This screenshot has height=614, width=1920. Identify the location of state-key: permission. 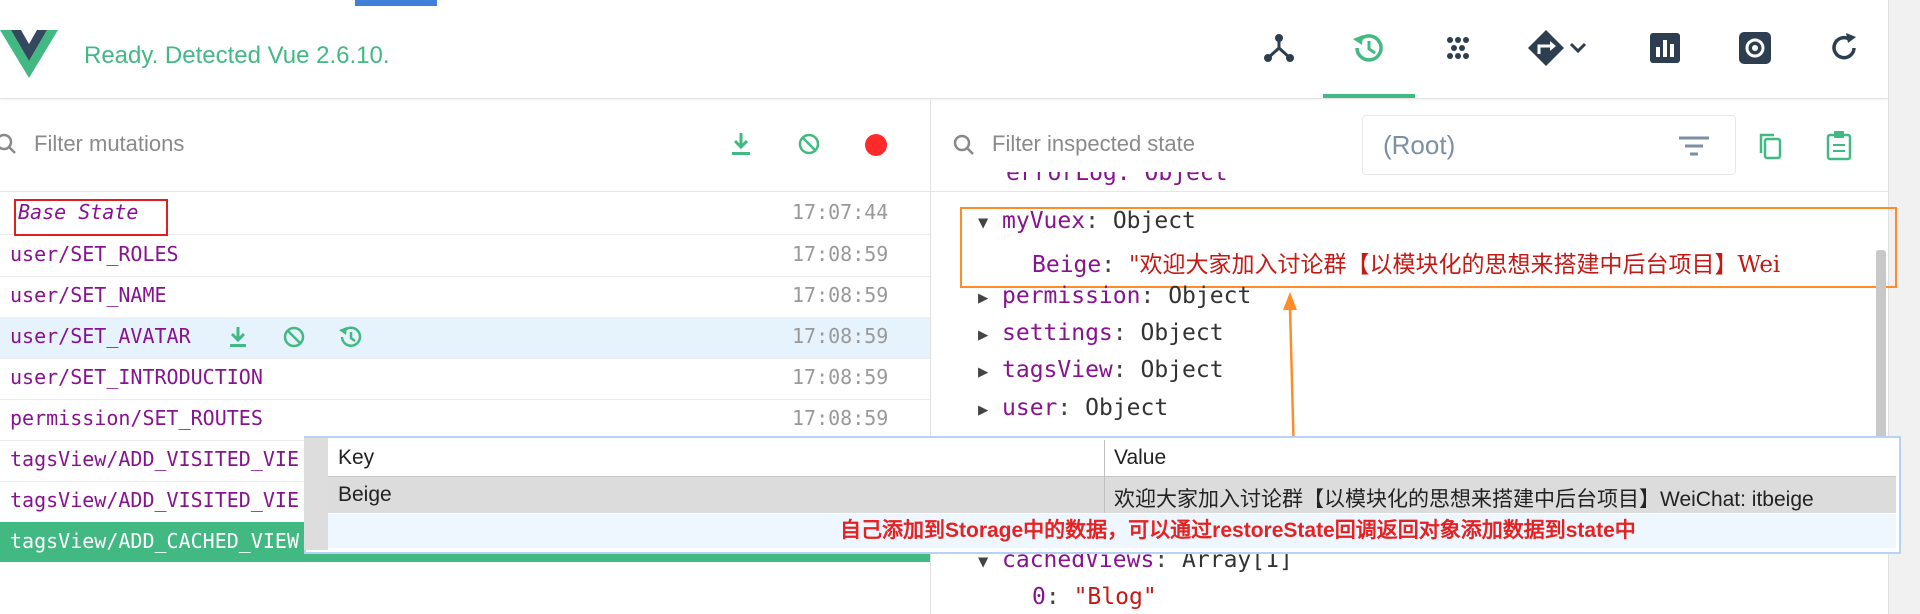
(1071, 296).